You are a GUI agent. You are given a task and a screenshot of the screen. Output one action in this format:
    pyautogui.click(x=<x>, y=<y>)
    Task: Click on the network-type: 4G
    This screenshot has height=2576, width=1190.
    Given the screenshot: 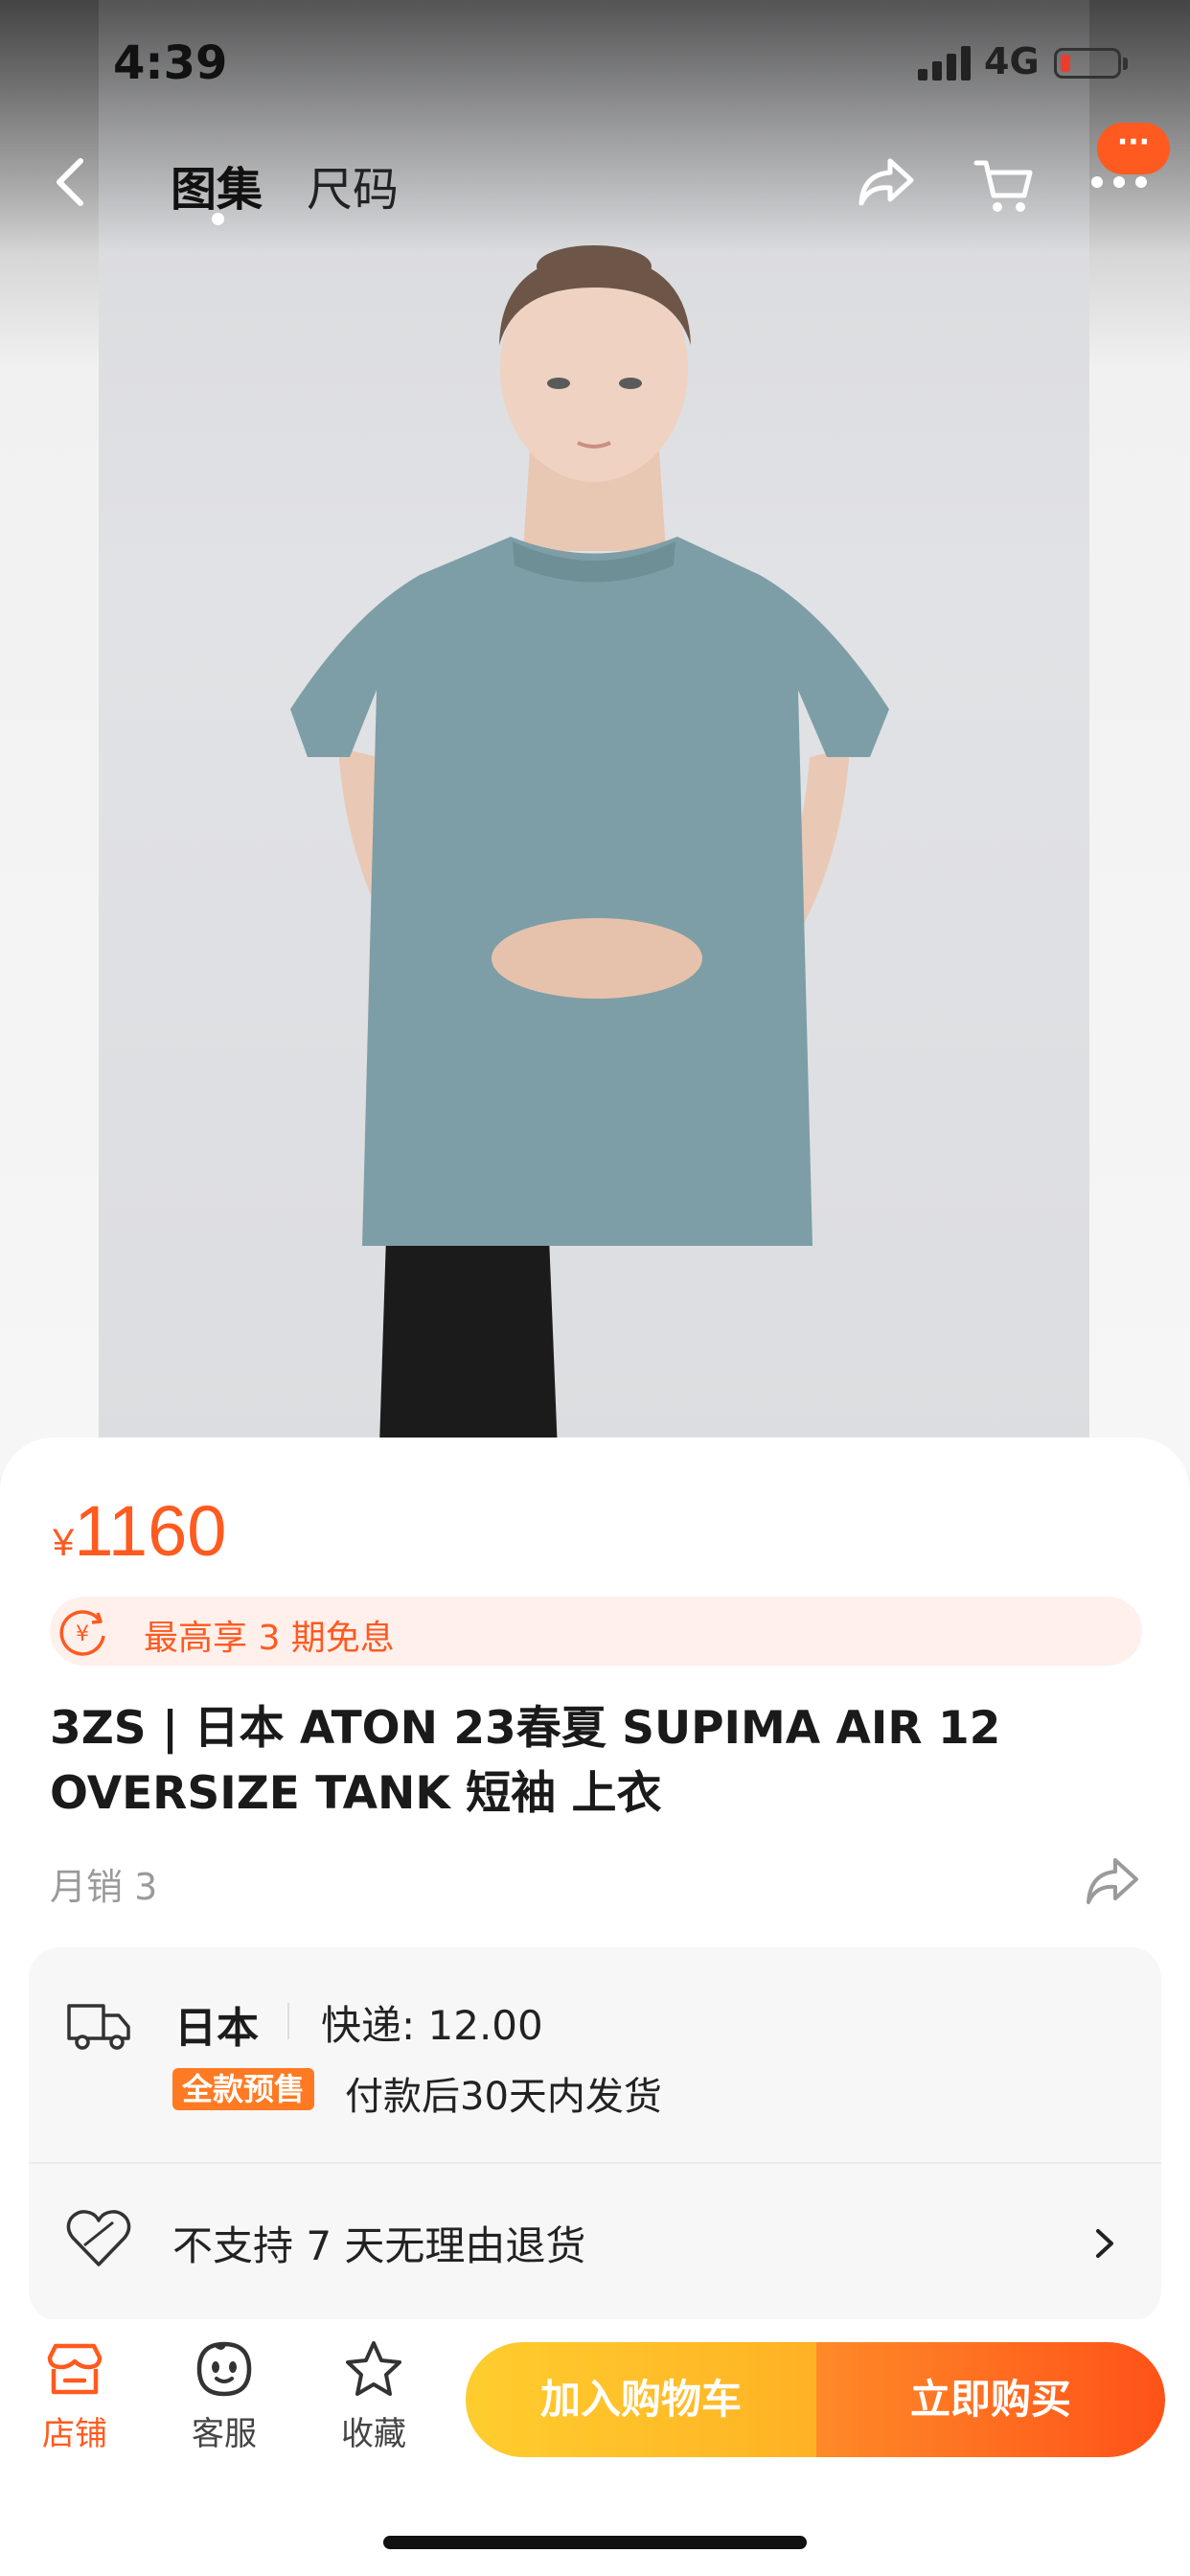 What is the action you would take?
    pyautogui.click(x=1012, y=61)
    